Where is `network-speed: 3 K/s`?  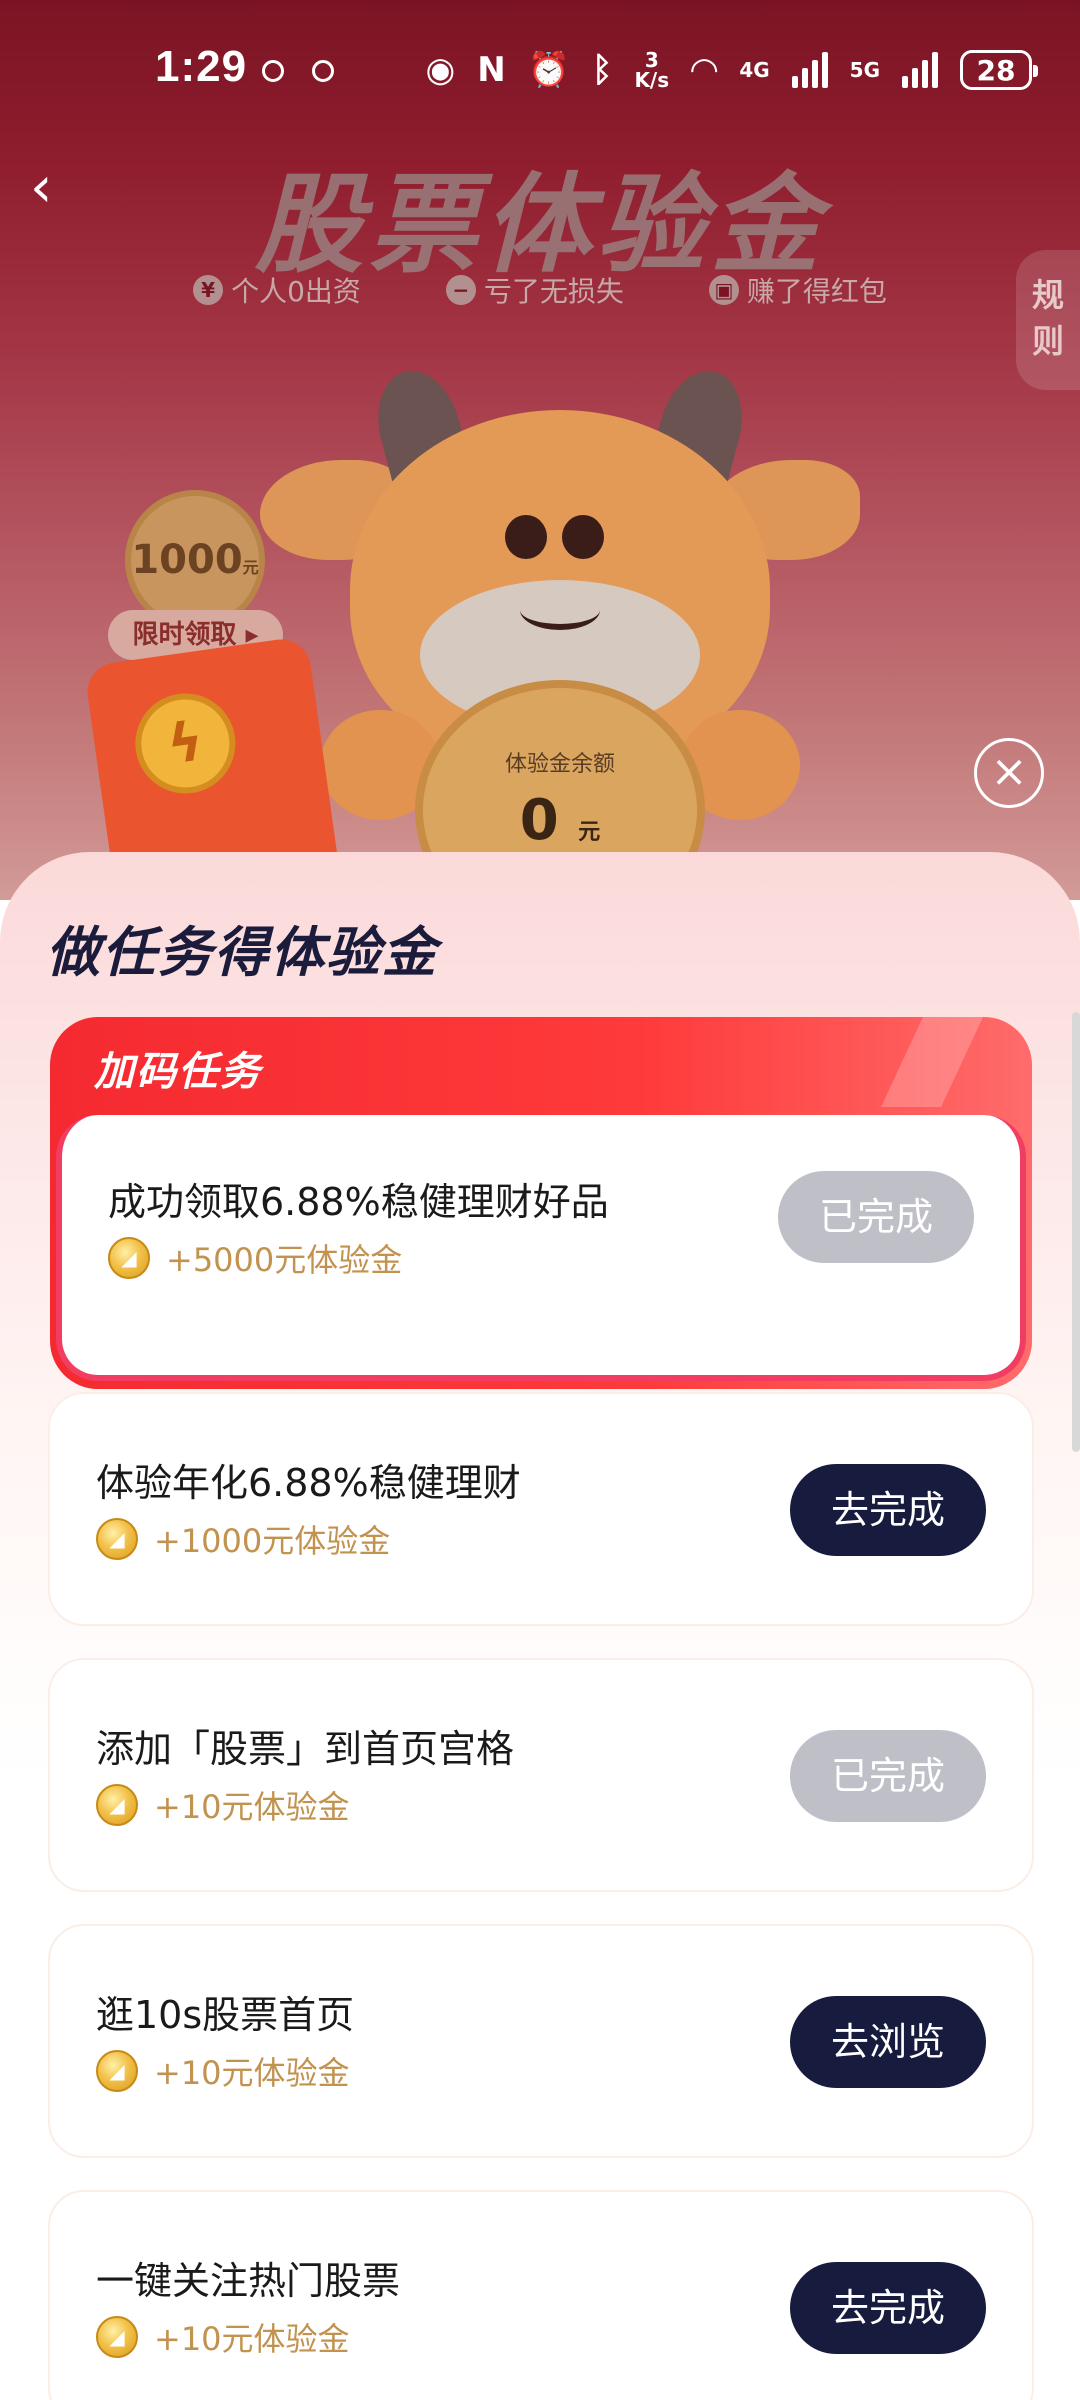 network-speed: 3 K/s is located at coordinates (652, 70).